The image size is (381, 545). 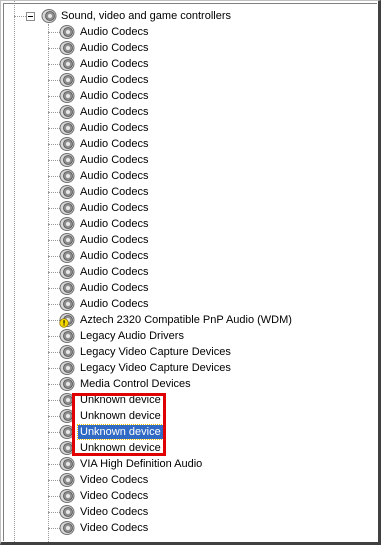 What do you see at coordinates (135, 384) in the screenshot?
I see `device-label: Media Control Devices` at bounding box center [135, 384].